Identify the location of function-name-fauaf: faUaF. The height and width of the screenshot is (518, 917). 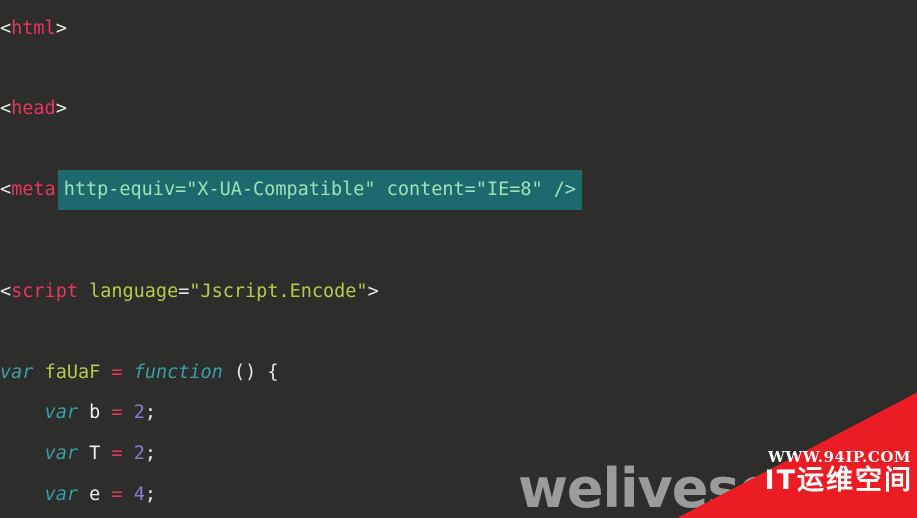
(72, 372).